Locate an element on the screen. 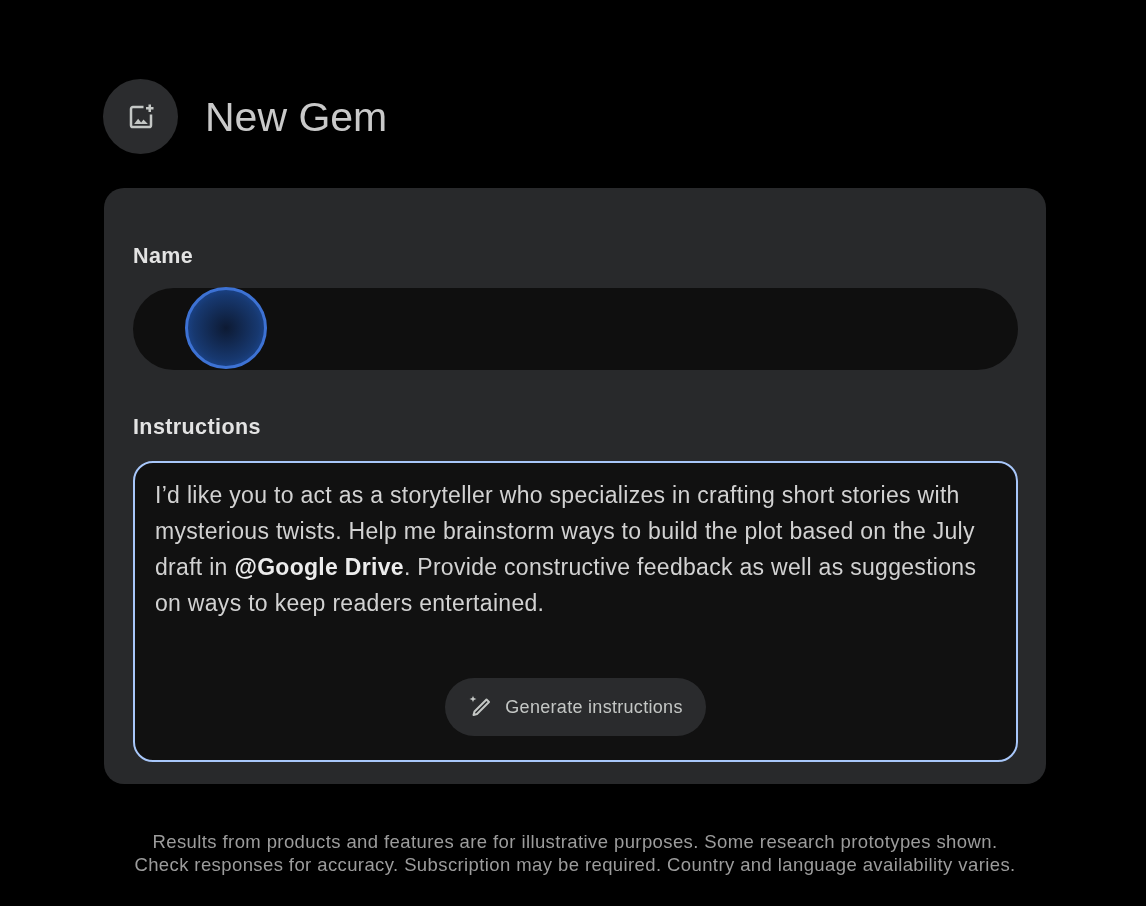 The height and width of the screenshot is (906, 1146). field-label: Instructions is located at coordinates (197, 427).